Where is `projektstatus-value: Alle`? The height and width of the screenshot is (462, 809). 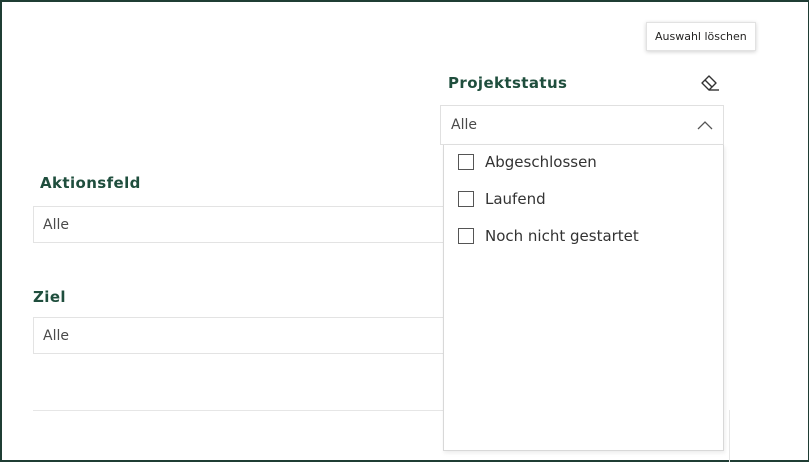 projektstatus-value: Alle is located at coordinates (464, 125).